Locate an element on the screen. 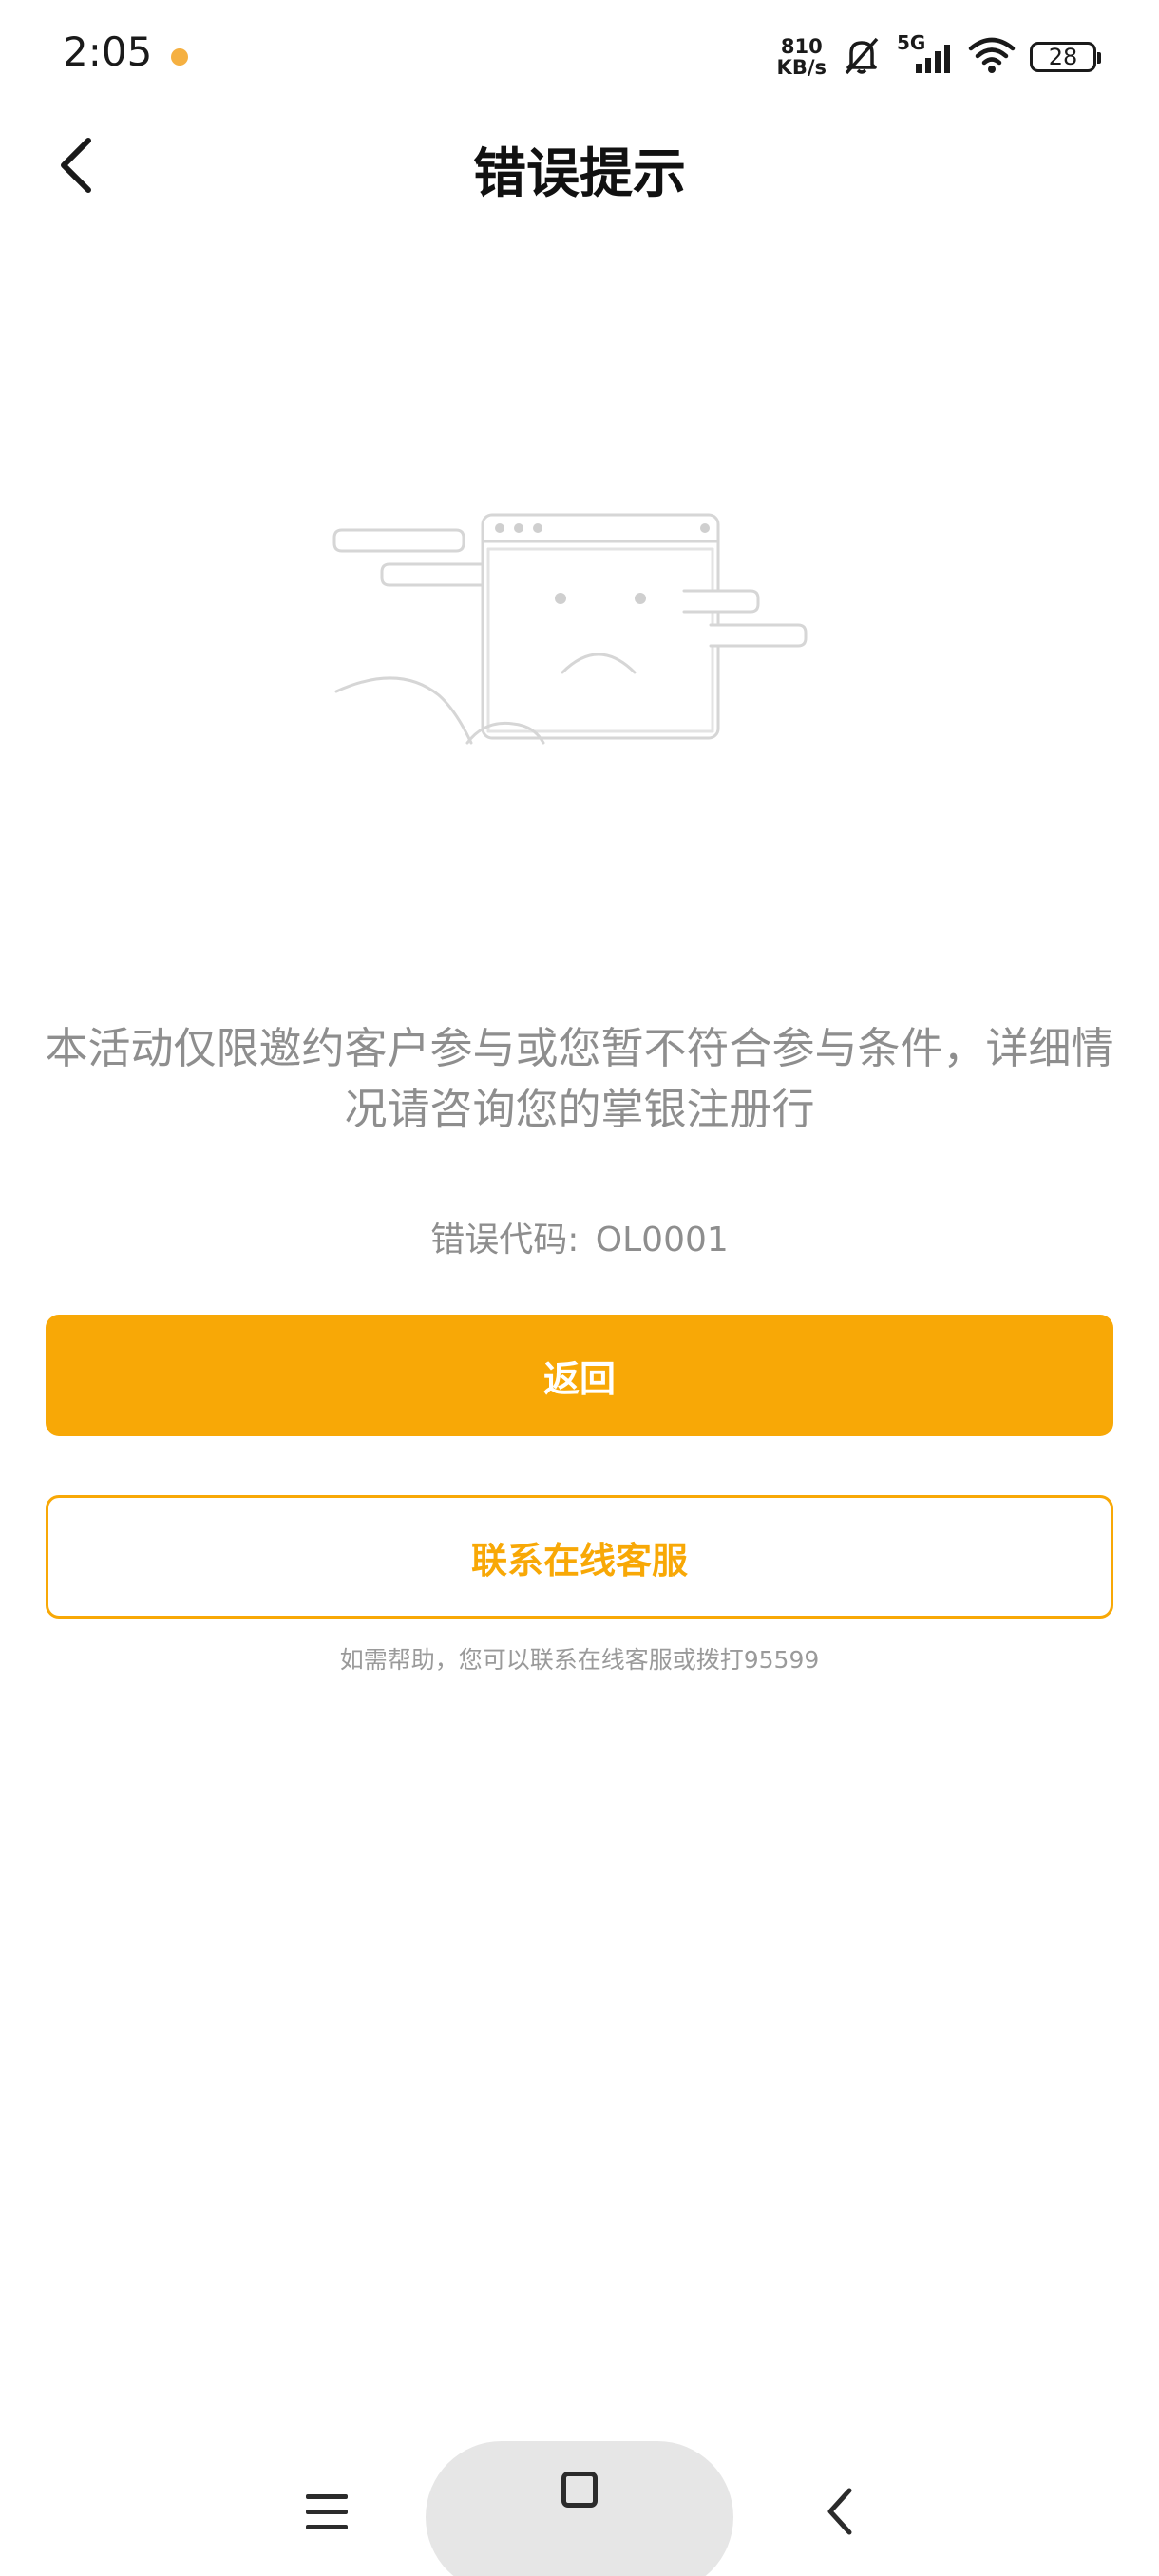  battery-icon: 28 is located at coordinates (1065, 57).